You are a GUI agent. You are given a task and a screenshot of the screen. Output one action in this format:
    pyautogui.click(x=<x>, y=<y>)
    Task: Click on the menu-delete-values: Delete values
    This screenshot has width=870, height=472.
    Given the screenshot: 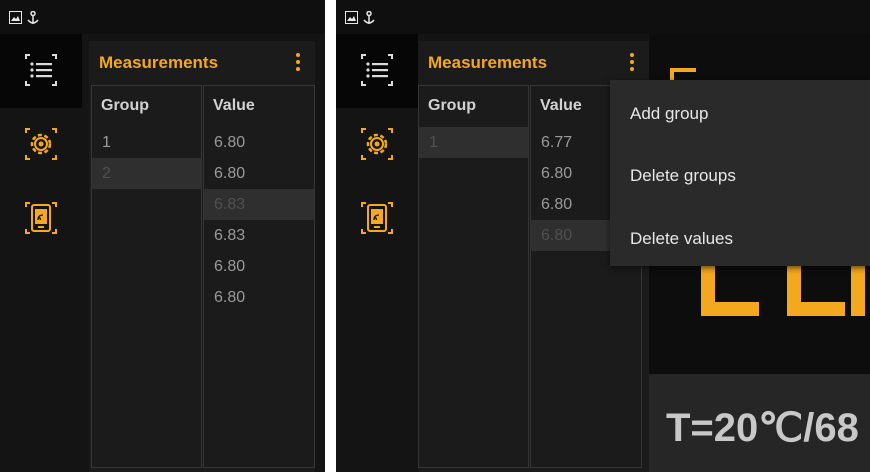 What is the action you would take?
    pyautogui.click(x=681, y=239)
    